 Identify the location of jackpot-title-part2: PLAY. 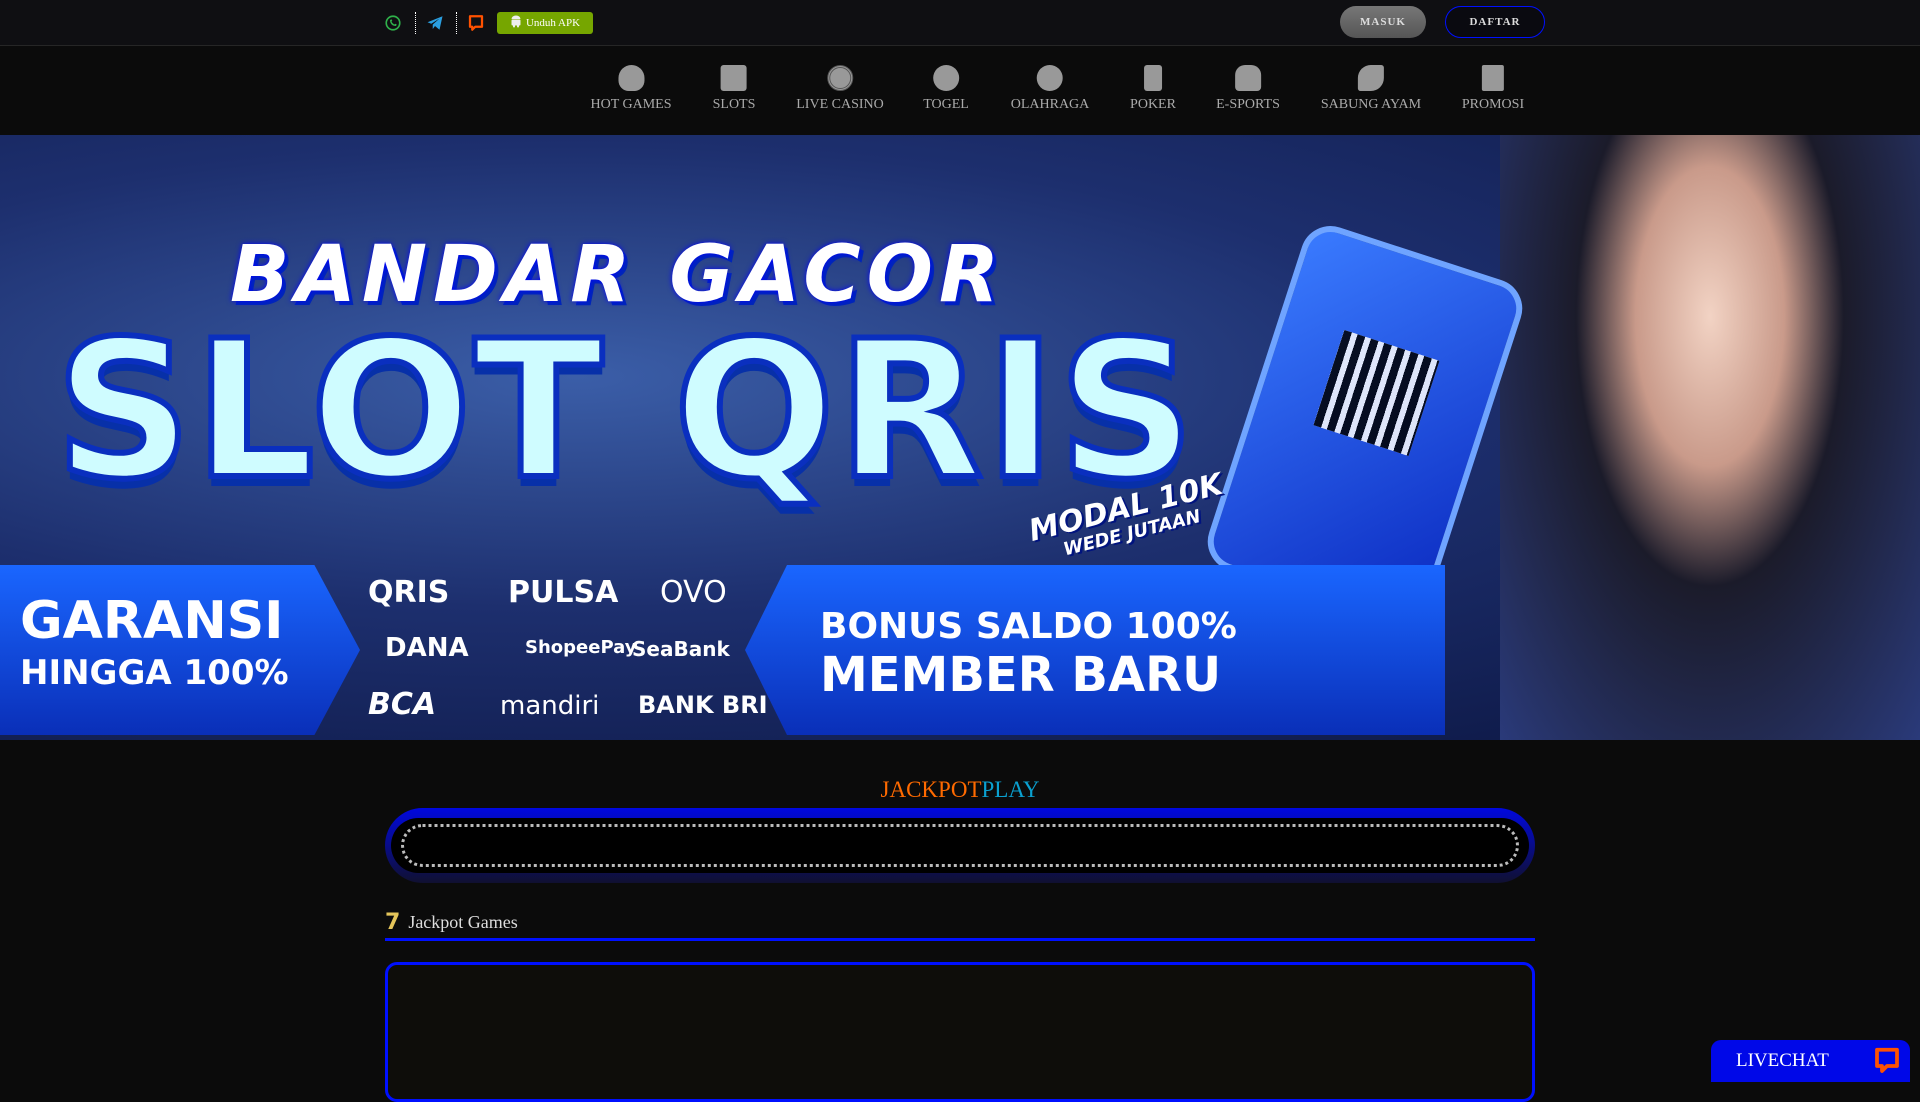
(1010, 789).